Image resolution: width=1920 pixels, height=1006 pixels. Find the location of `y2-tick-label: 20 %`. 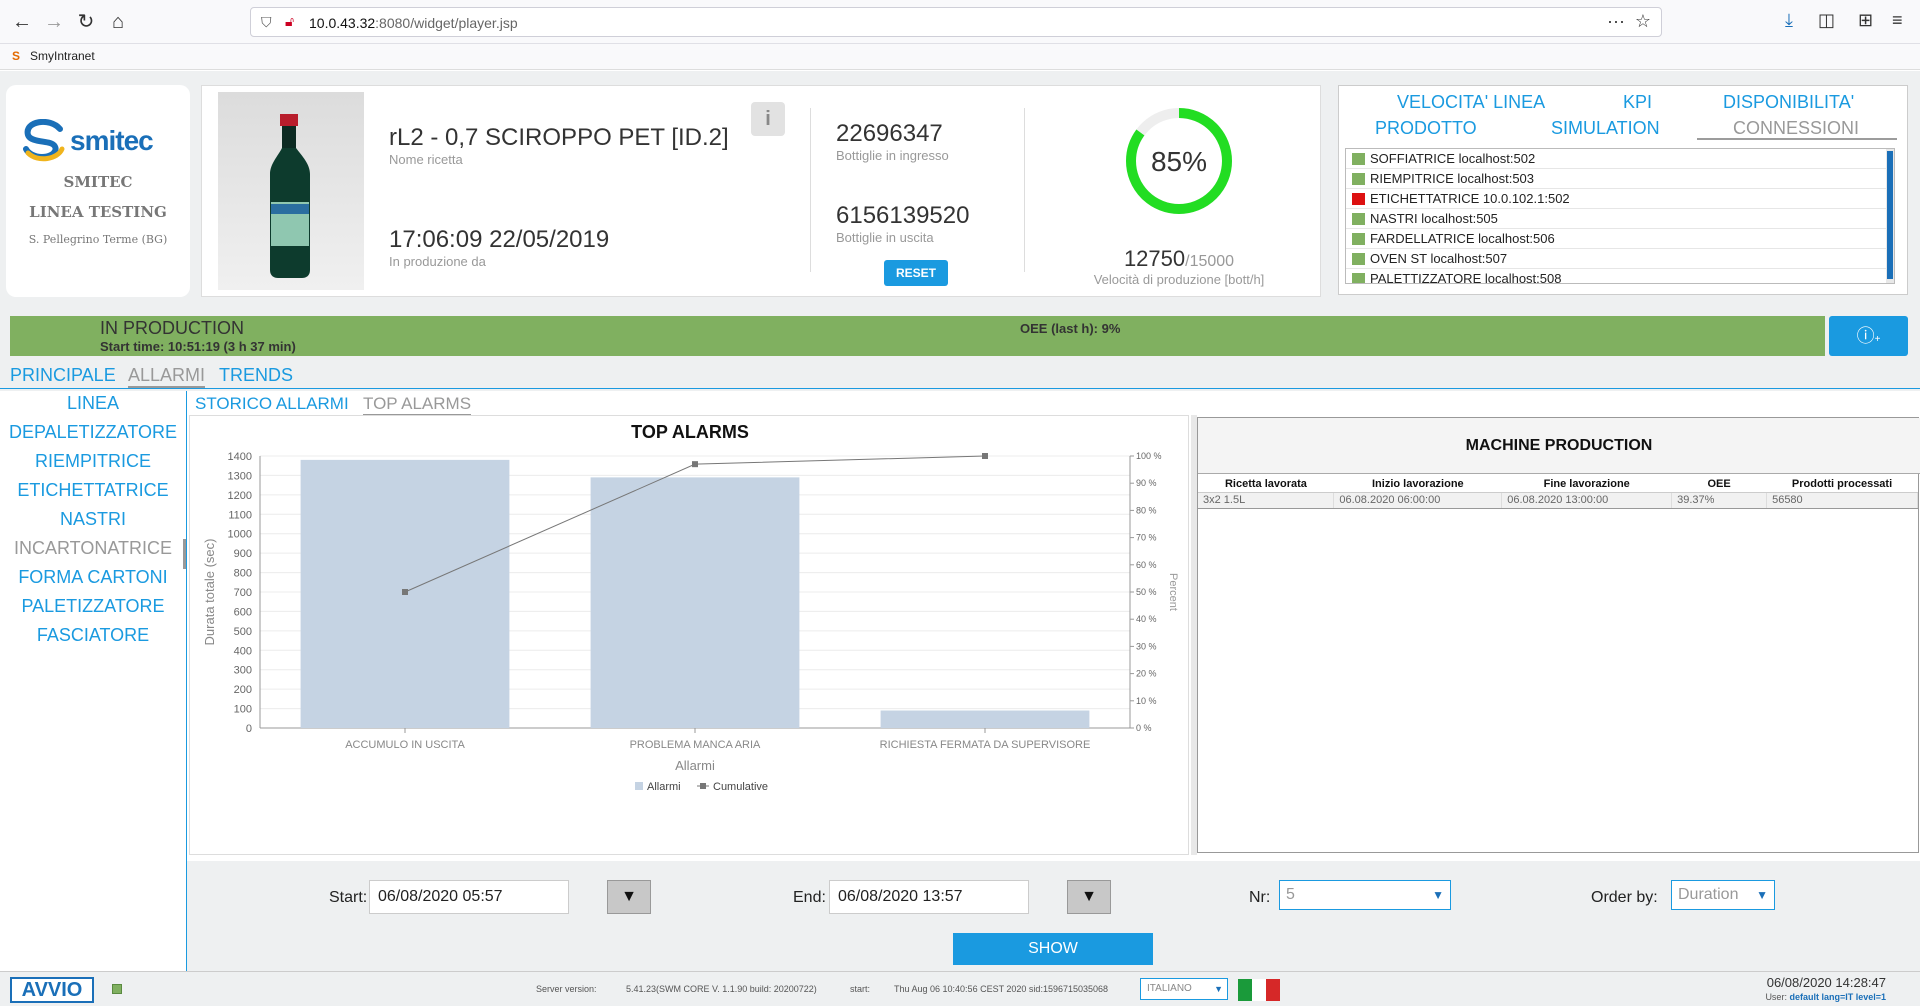

y2-tick-label: 20 % is located at coordinates (1146, 674).